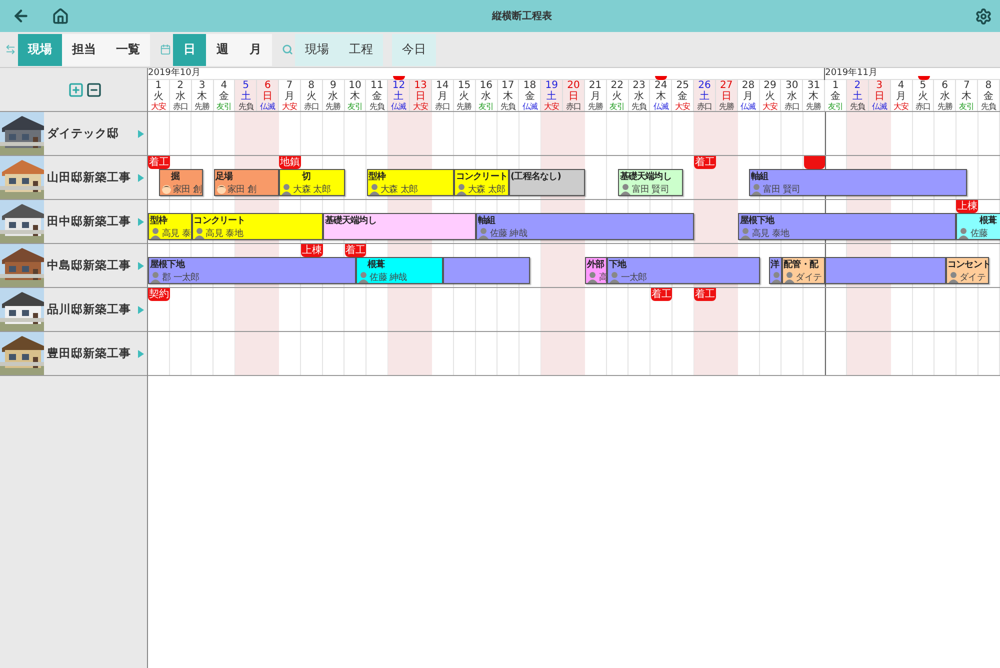 The width and height of the screenshot is (1000, 668). Describe the element at coordinates (414, 50) in the screenshot. I see `today-button: 今日` at that location.